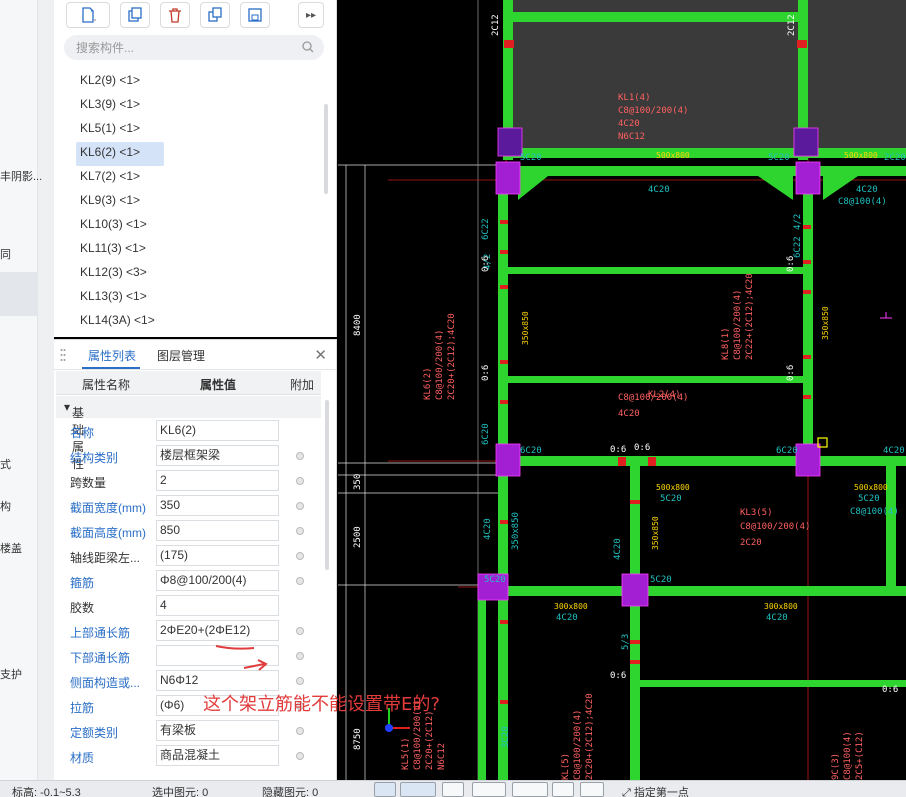  I want to click on property-value-field: Φ8@100/200(4), so click(217, 580).